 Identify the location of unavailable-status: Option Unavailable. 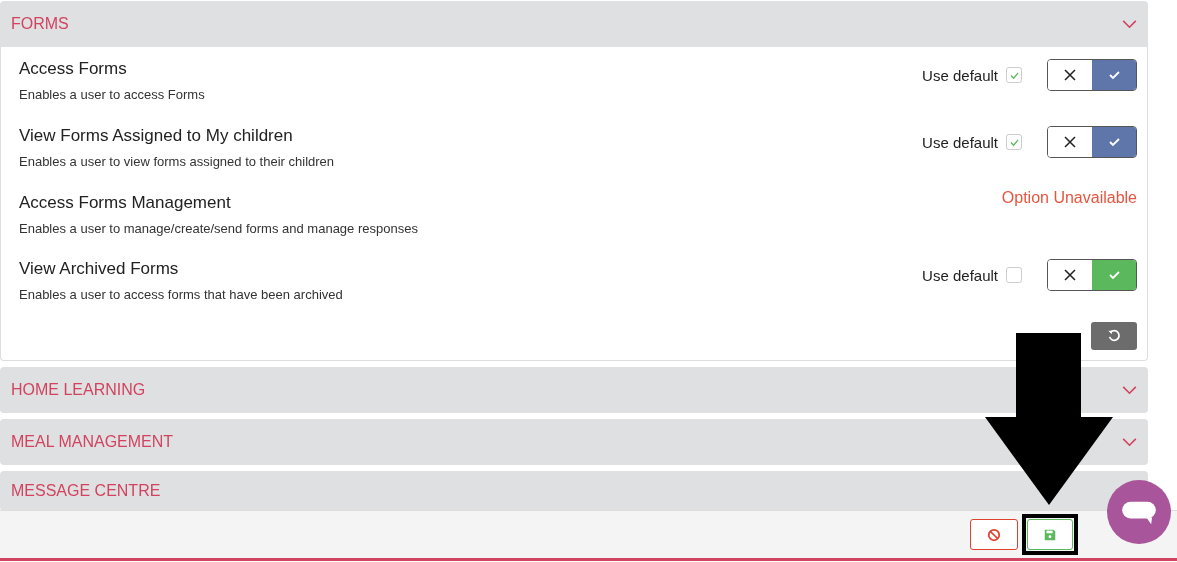
(1069, 198).